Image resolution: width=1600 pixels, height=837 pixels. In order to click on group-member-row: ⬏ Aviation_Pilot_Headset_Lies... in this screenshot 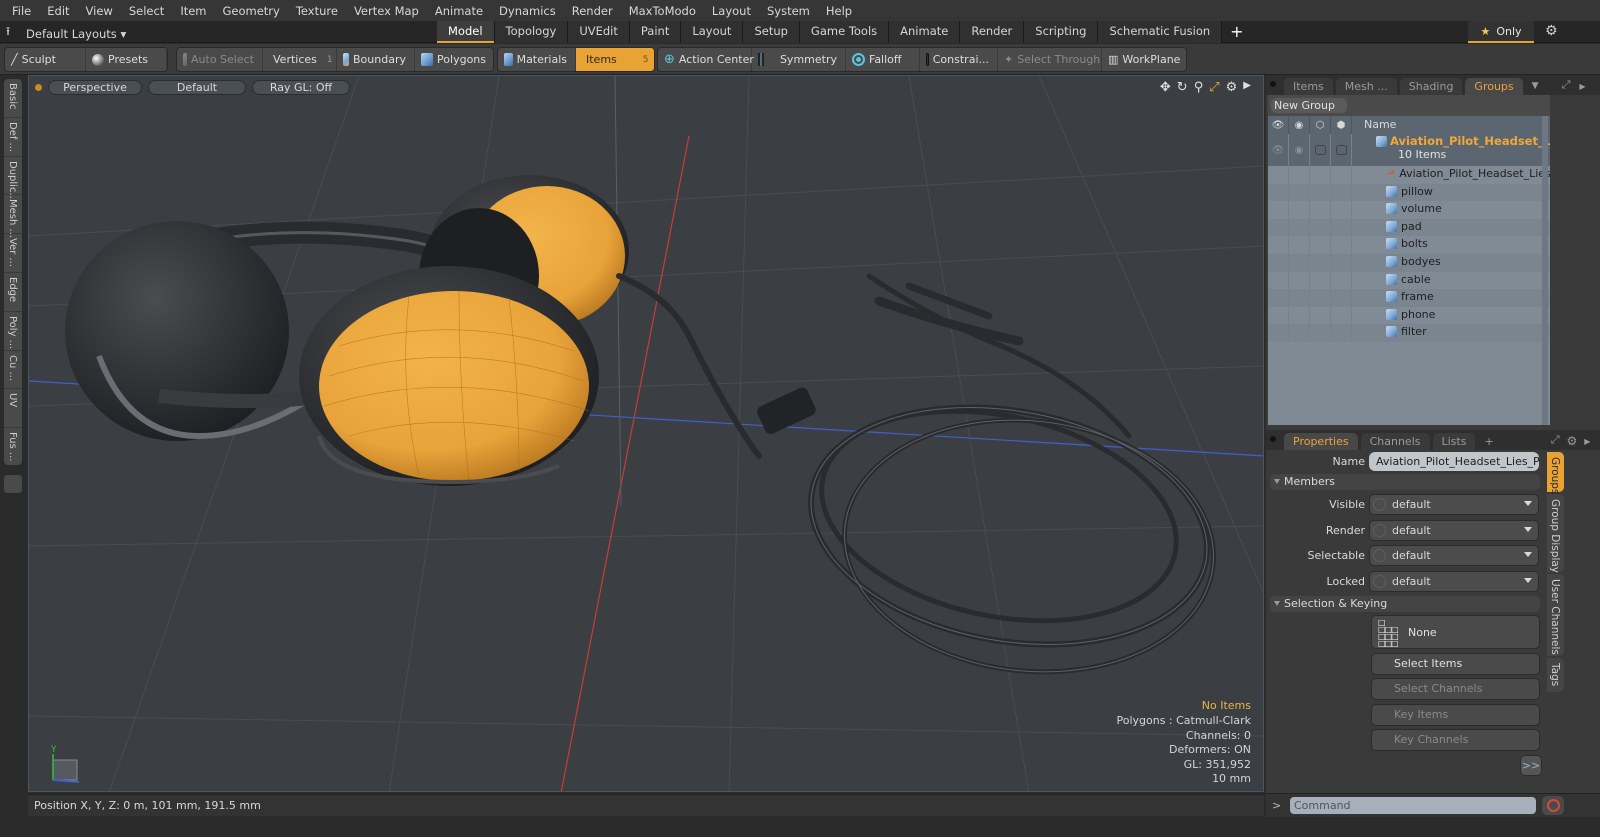, I will do `click(1409, 175)`.